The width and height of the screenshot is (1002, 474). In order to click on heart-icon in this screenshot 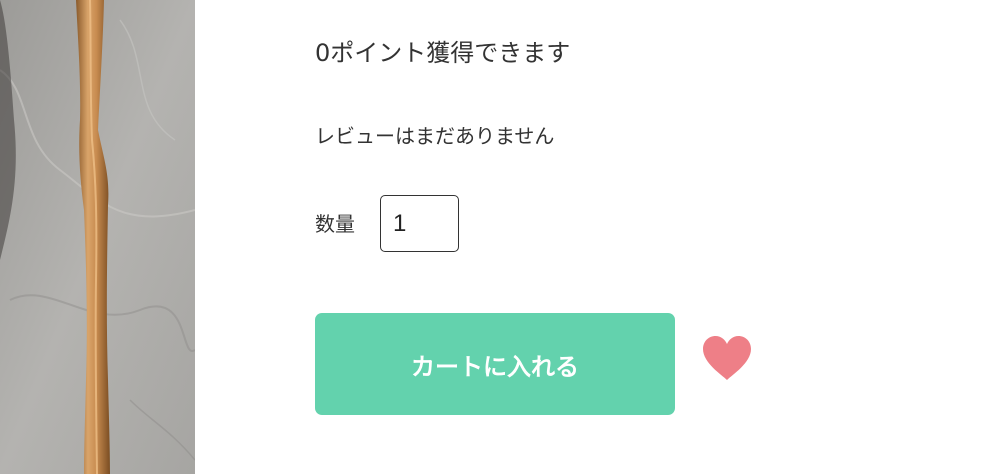, I will do `click(727, 358)`.